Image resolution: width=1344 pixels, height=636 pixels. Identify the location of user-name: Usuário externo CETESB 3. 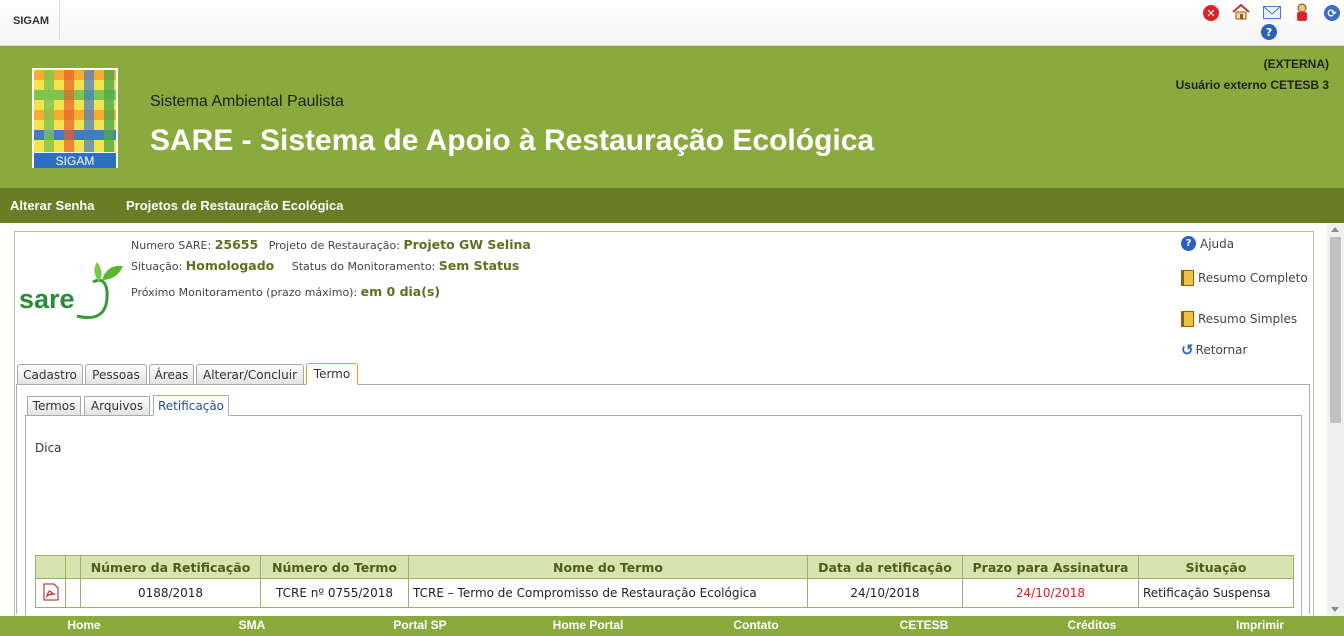
(1252, 85).